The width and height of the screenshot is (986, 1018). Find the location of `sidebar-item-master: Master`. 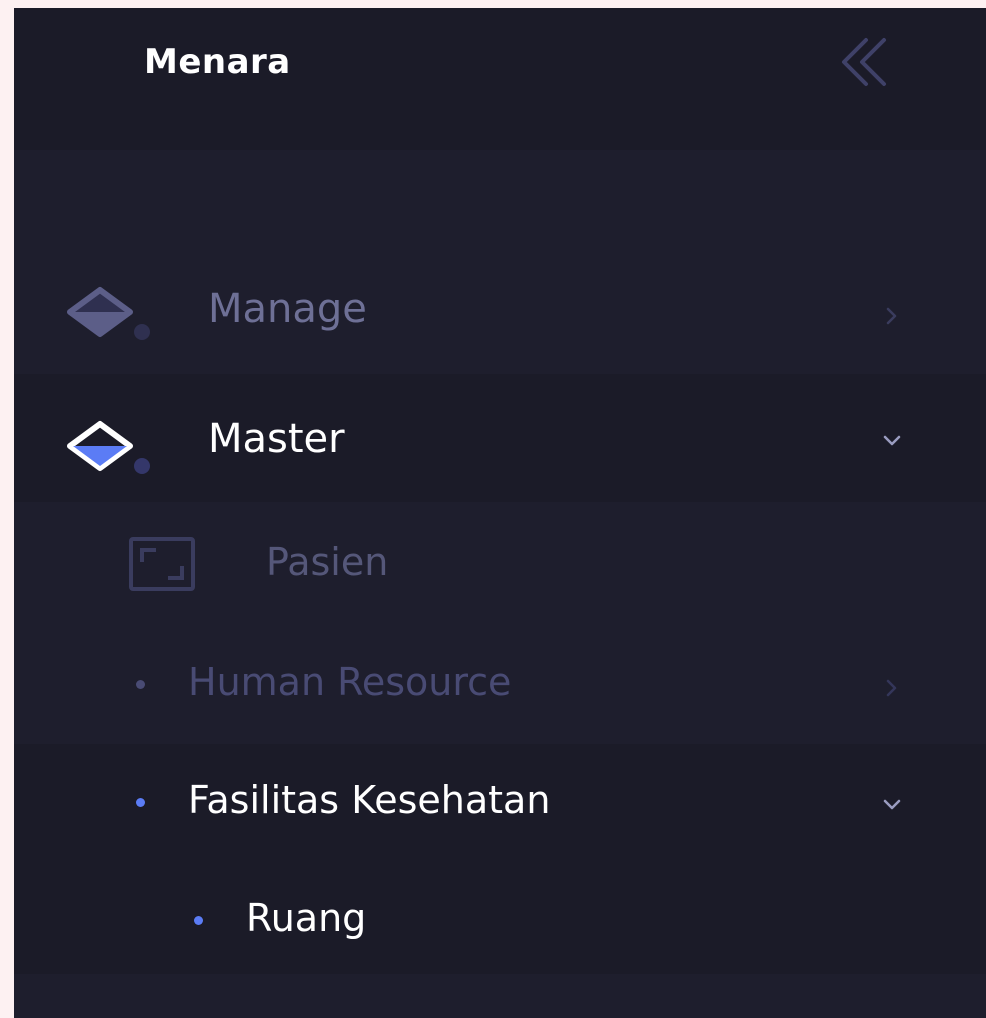

sidebar-item-master: Master is located at coordinates (500, 438).